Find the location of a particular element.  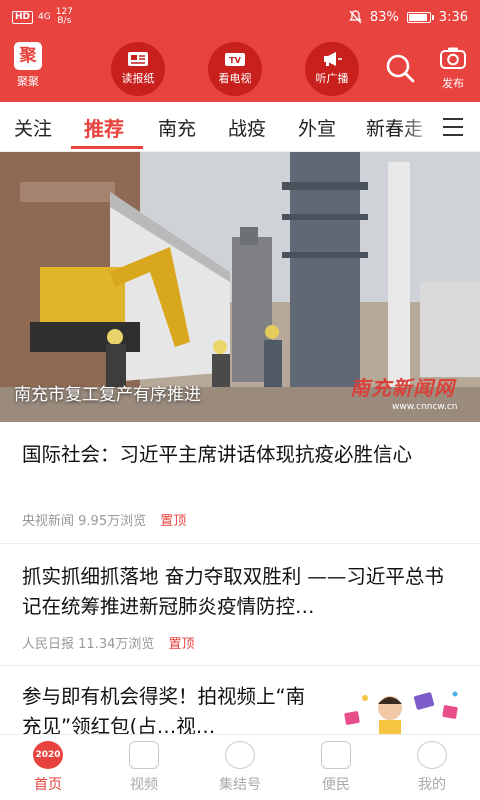

watch-tv-button: TV 看电视 is located at coordinates (235, 69).